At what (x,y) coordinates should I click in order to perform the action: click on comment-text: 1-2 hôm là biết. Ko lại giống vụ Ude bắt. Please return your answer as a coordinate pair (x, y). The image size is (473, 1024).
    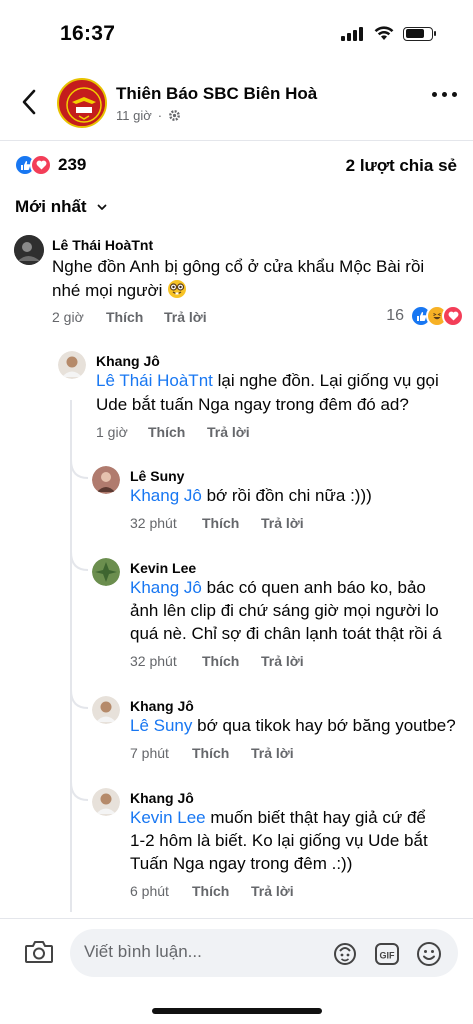
    Looking at the image, I should click on (279, 841).